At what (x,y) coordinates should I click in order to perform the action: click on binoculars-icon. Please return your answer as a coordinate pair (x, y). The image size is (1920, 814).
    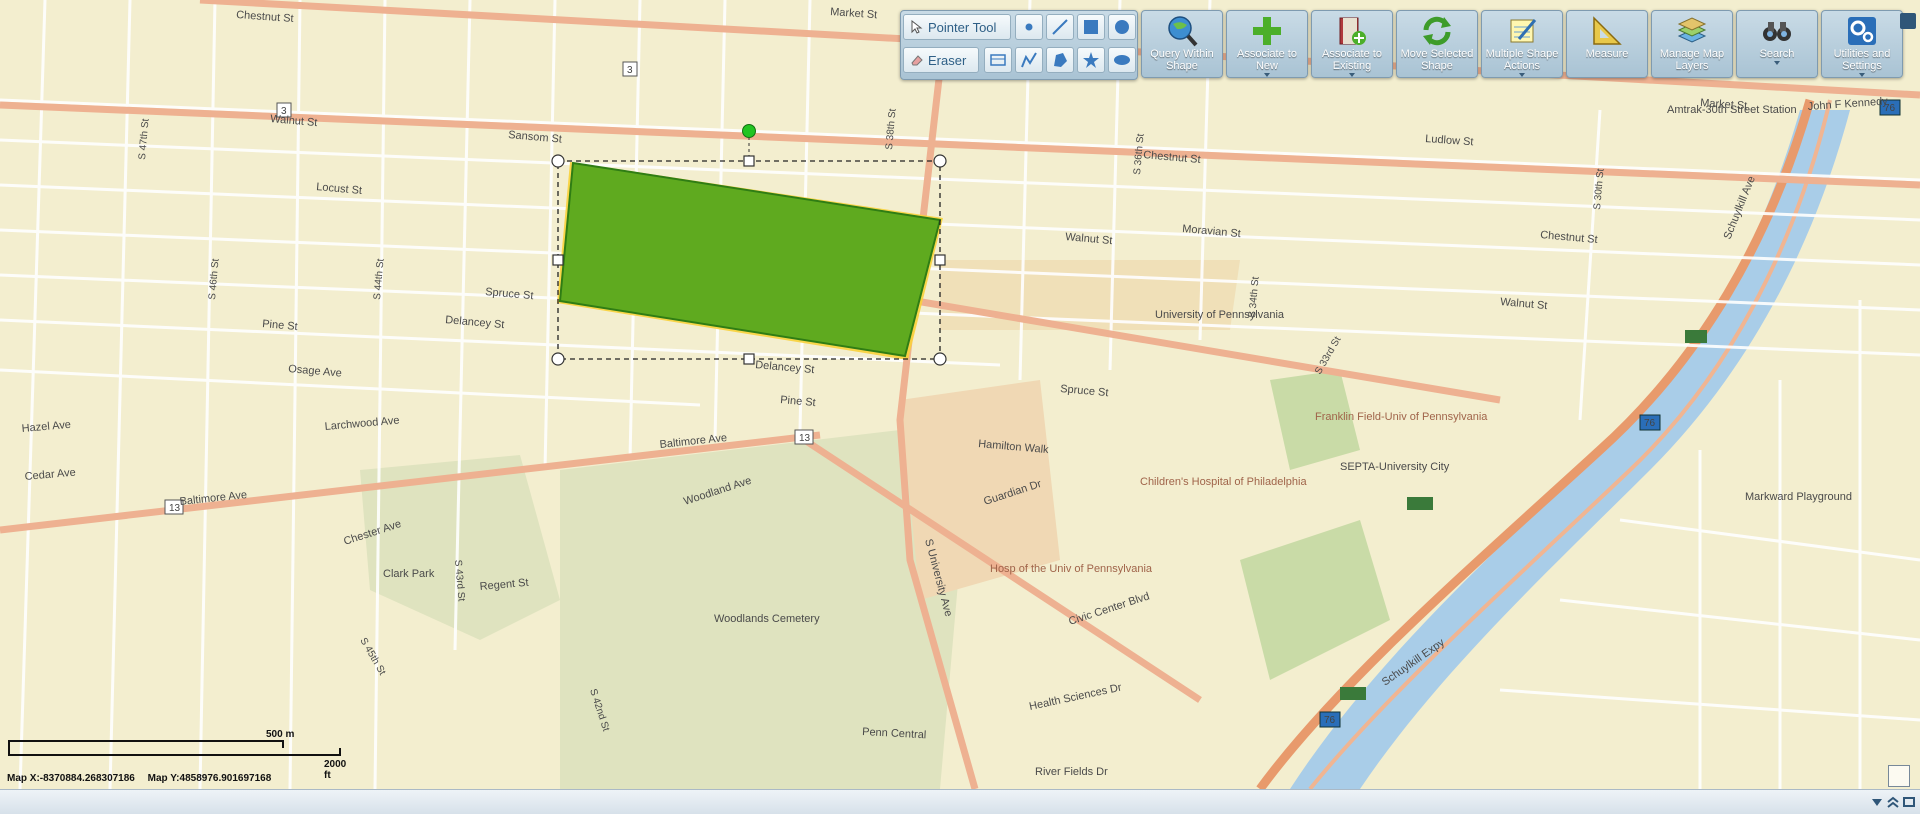
    Looking at the image, I should click on (1777, 31).